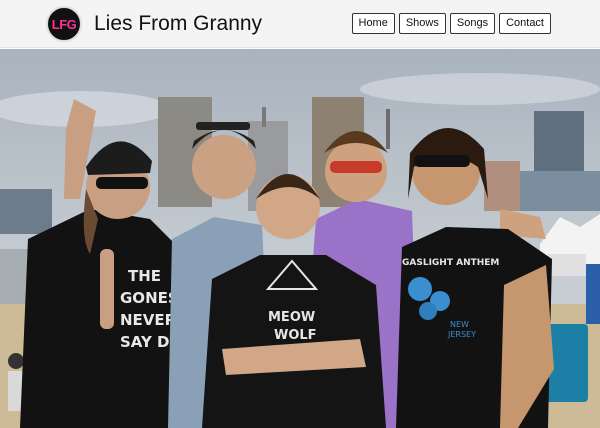 Image resolution: width=600 pixels, height=428 pixels. What do you see at coordinates (422, 23) in the screenshot?
I see `nav-shows-button: Shows` at bounding box center [422, 23].